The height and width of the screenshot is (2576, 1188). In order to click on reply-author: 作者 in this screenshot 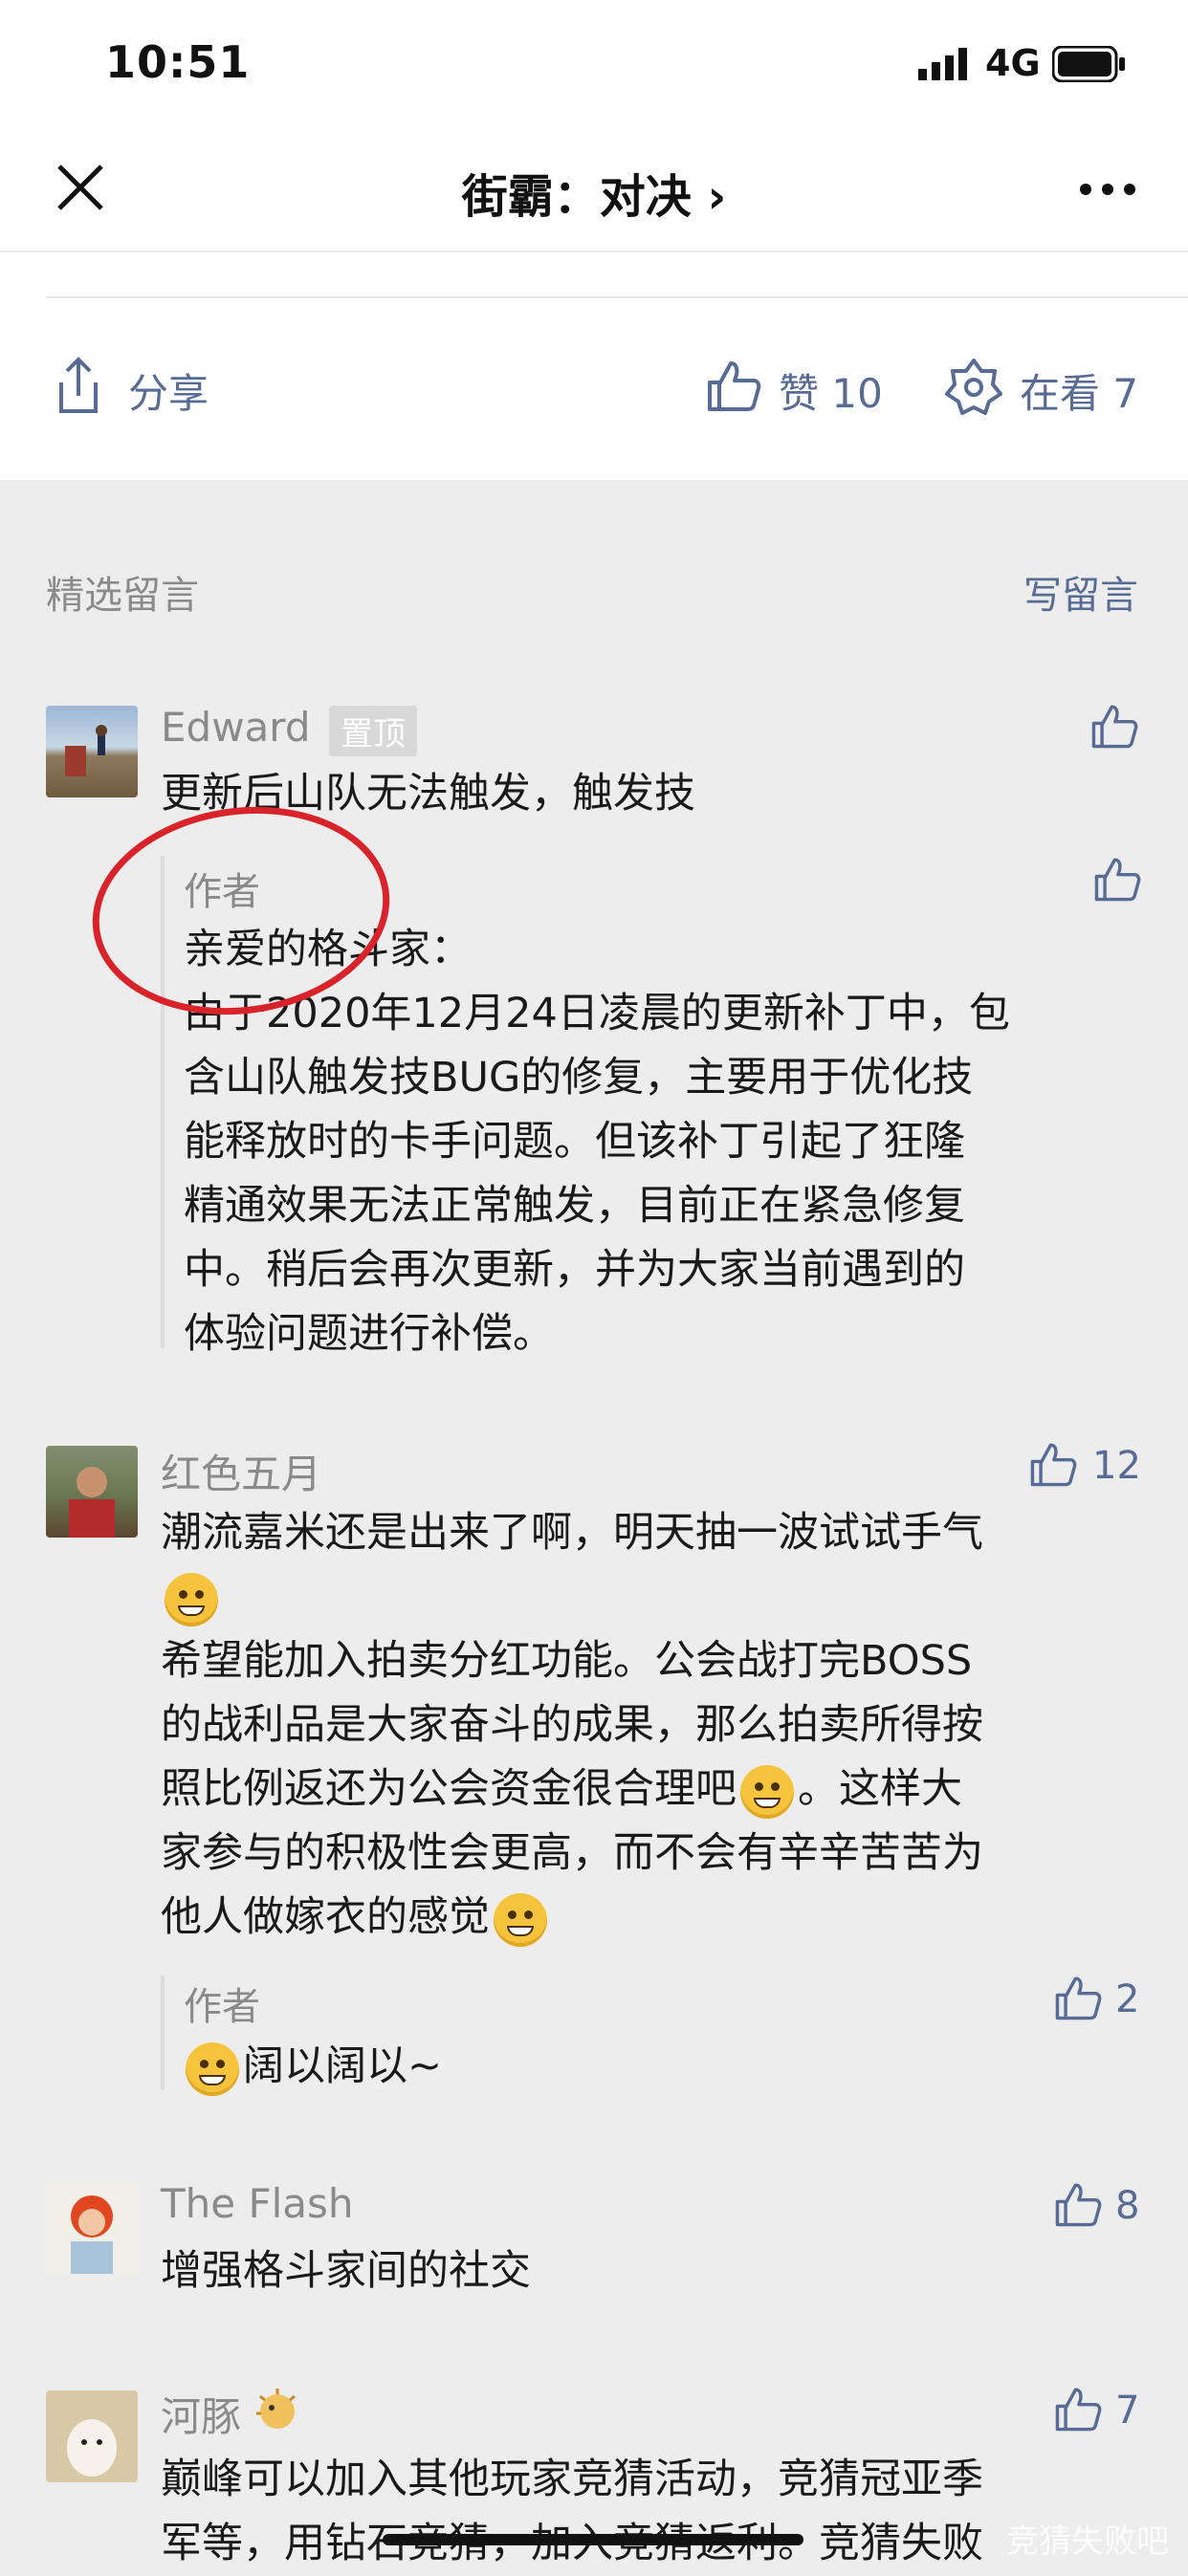, I will do `click(222, 2007)`.